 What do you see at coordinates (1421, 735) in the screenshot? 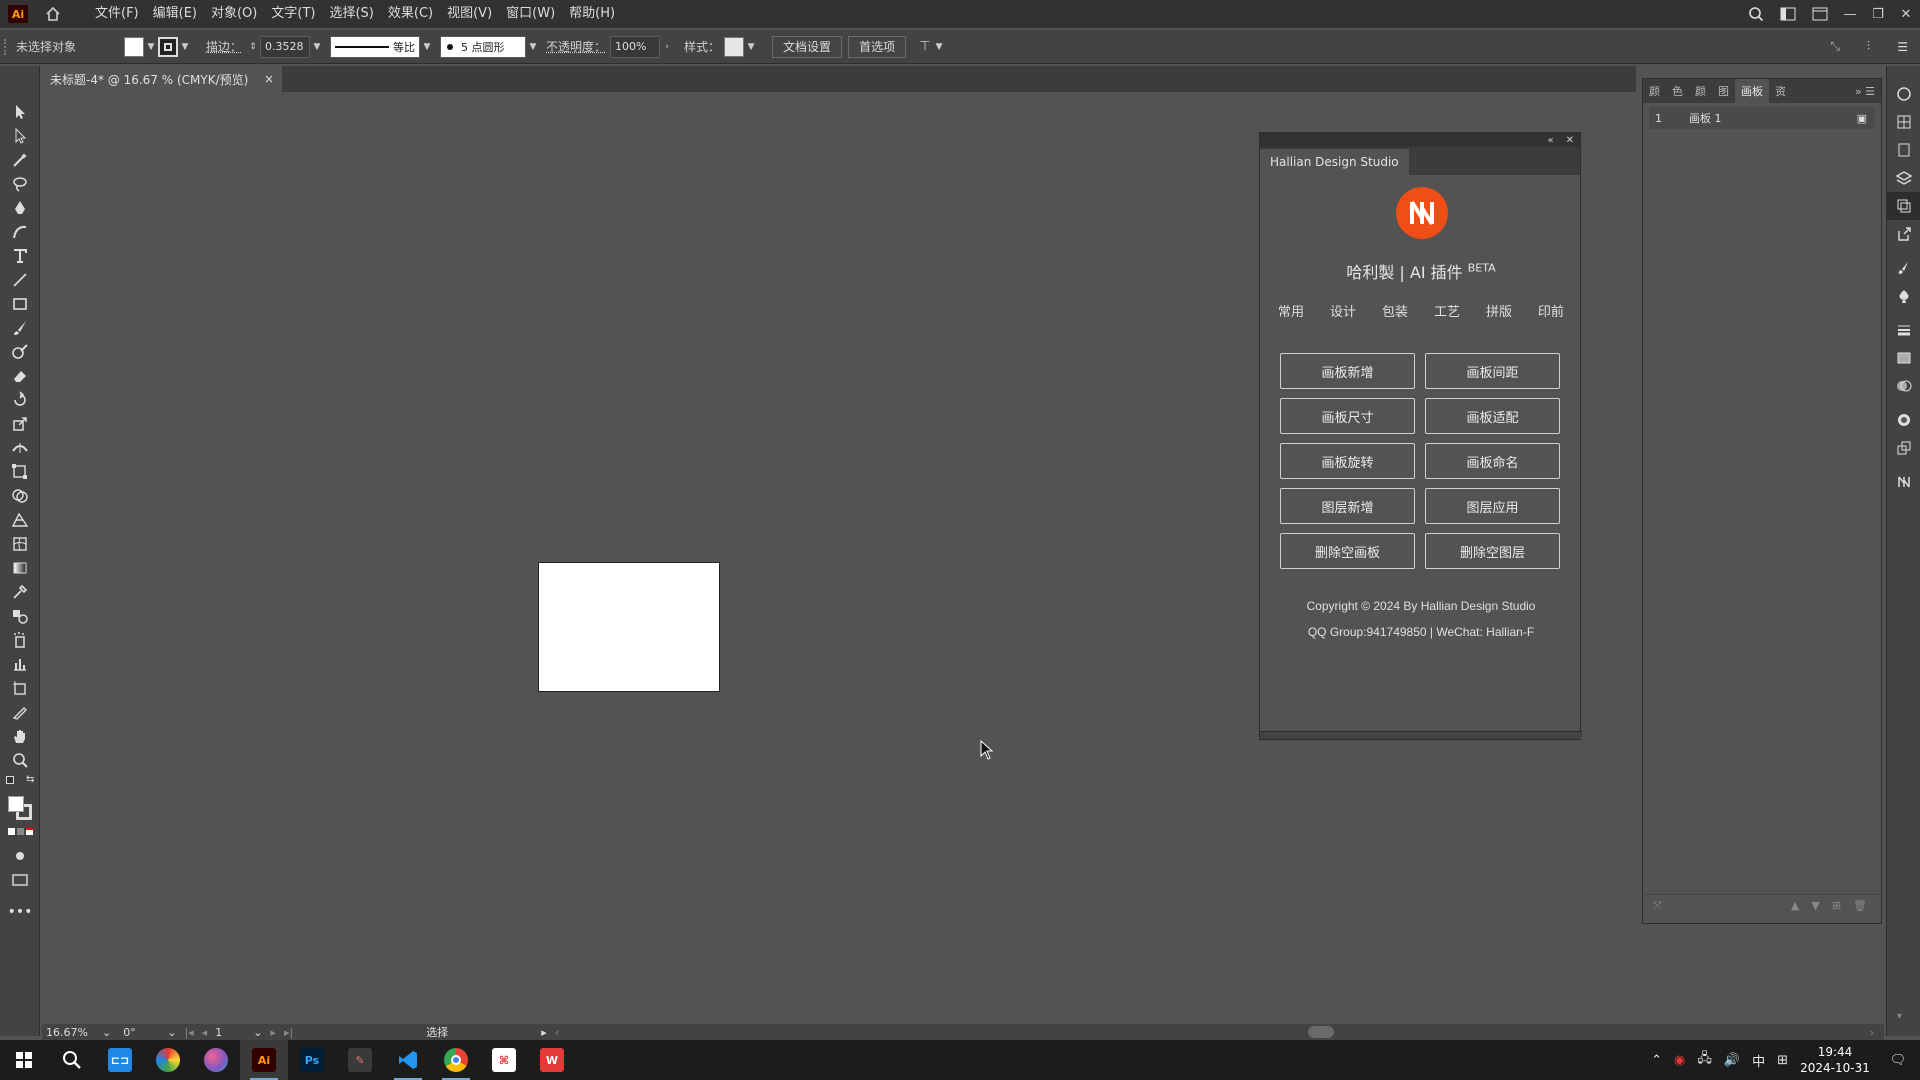
I see `panel-resize-handle` at bounding box center [1421, 735].